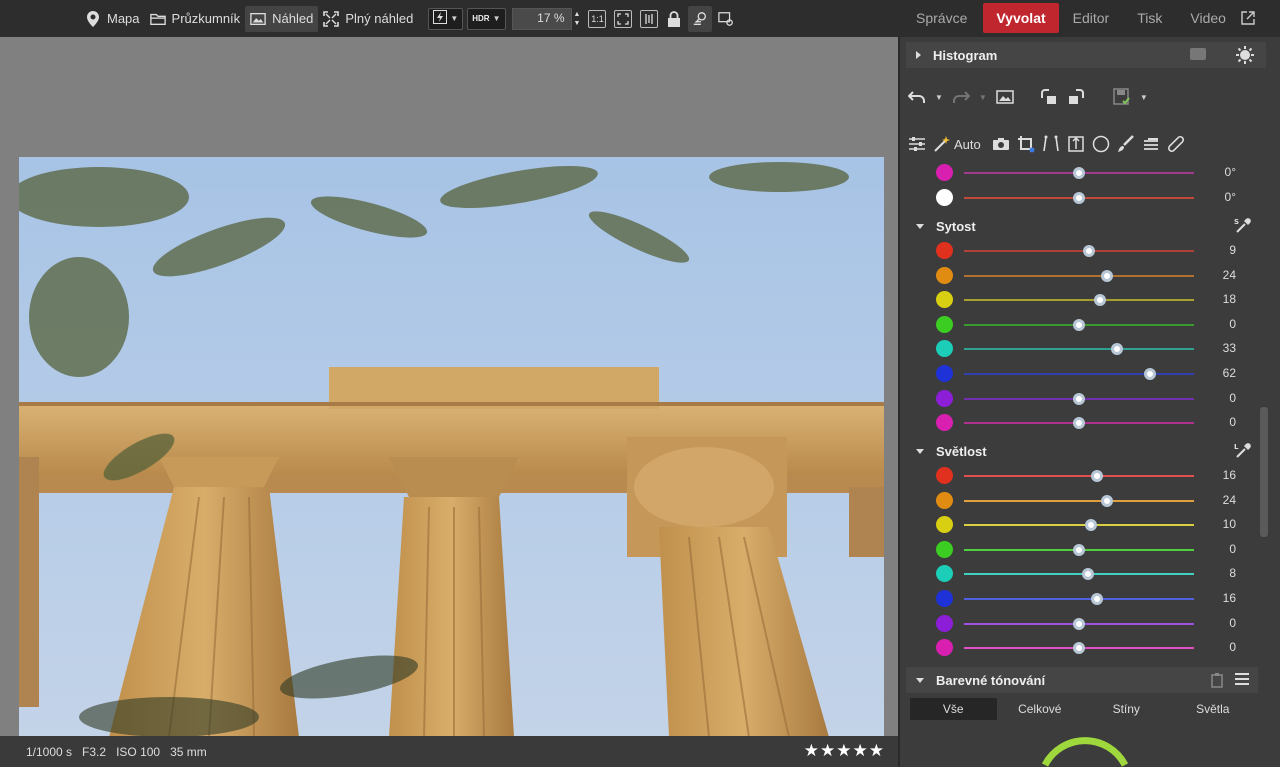 This screenshot has width=1280, height=767. I want to click on fit-height-button, so click(649, 18).